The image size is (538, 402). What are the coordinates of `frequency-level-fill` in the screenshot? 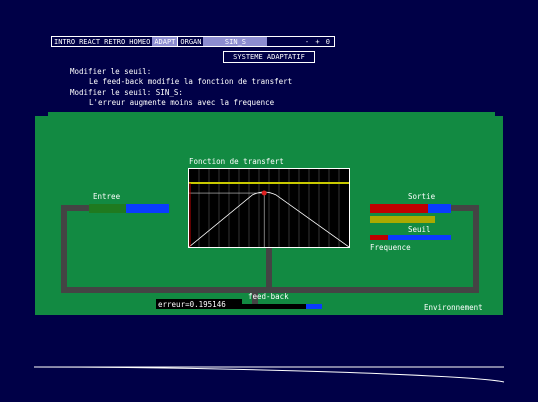 It's located at (379, 237).